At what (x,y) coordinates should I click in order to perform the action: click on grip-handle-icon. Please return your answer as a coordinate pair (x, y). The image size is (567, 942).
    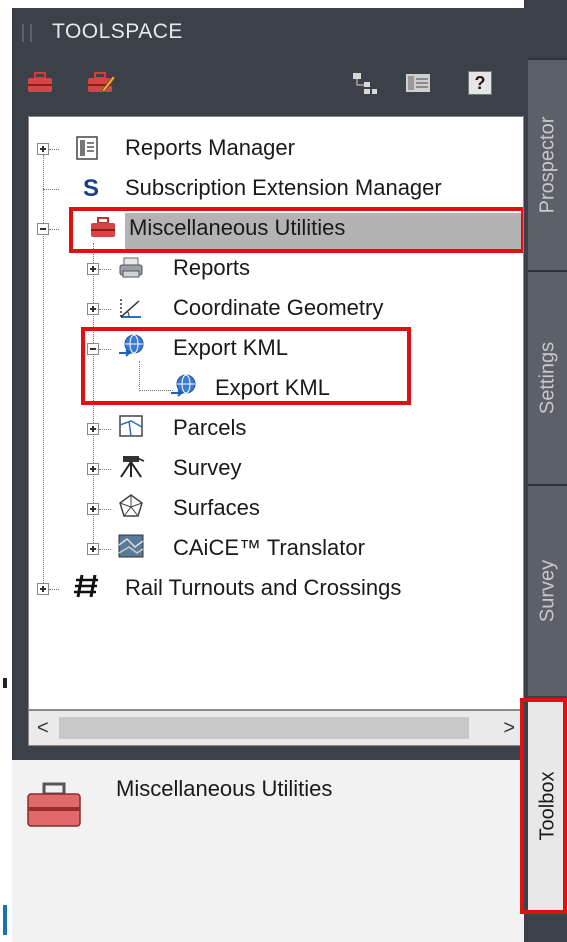
    Looking at the image, I should click on (27, 33).